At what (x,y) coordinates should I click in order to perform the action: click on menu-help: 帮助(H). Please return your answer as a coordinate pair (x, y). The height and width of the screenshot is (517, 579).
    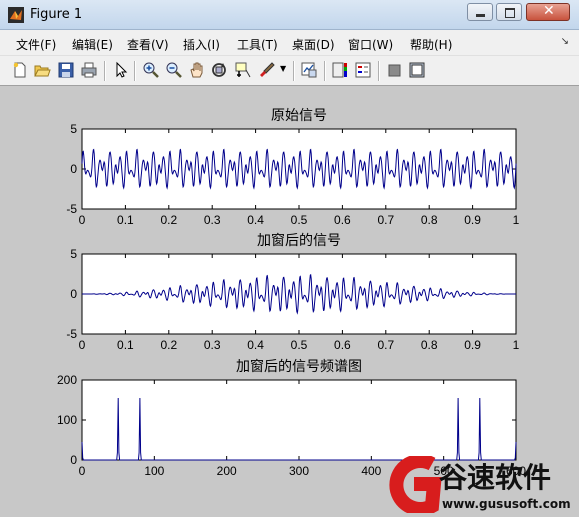
    Looking at the image, I should click on (431, 44).